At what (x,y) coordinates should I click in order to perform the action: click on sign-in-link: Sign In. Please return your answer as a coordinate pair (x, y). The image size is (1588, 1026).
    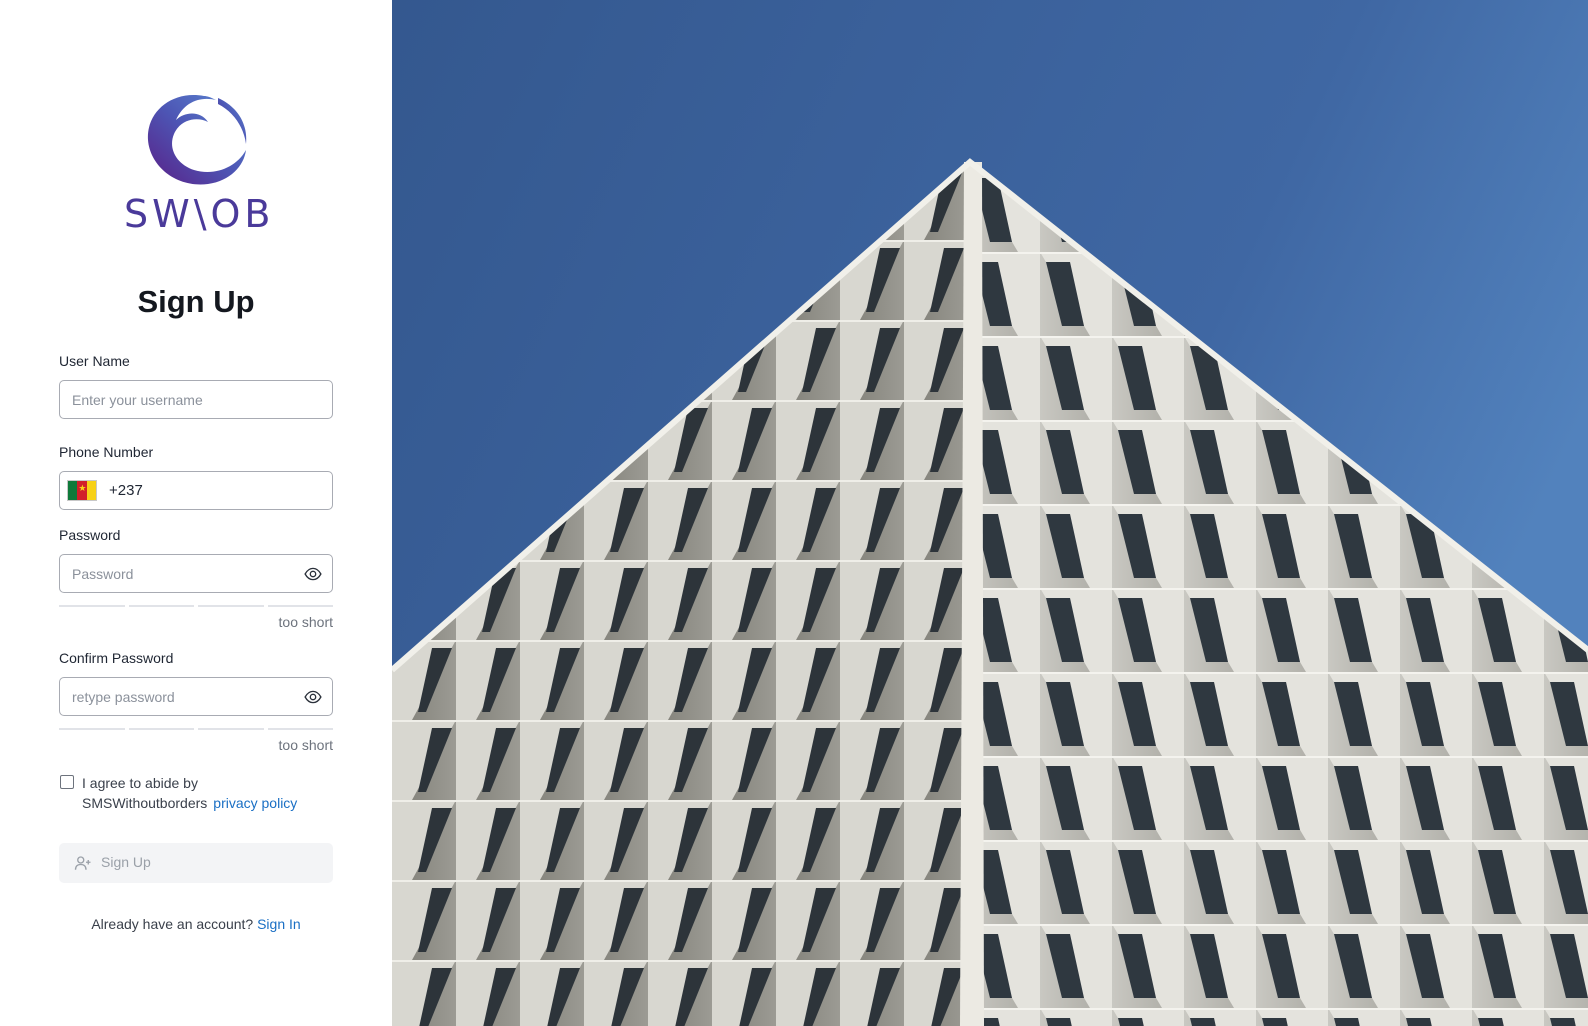
    Looking at the image, I should click on (279, 924).